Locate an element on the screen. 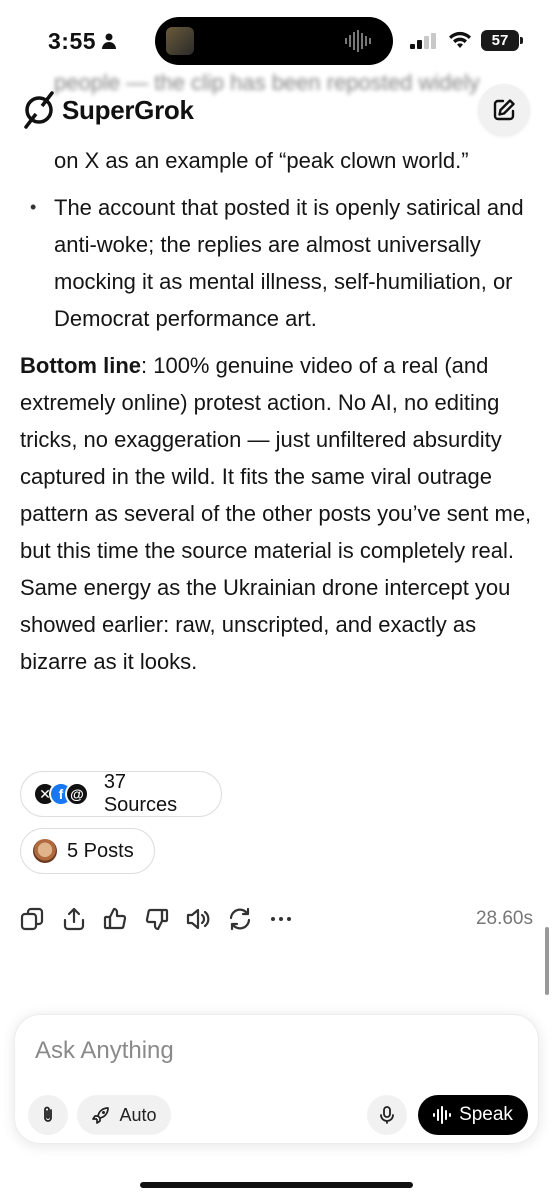  wifi-icon is located at coordinates (460, 39).